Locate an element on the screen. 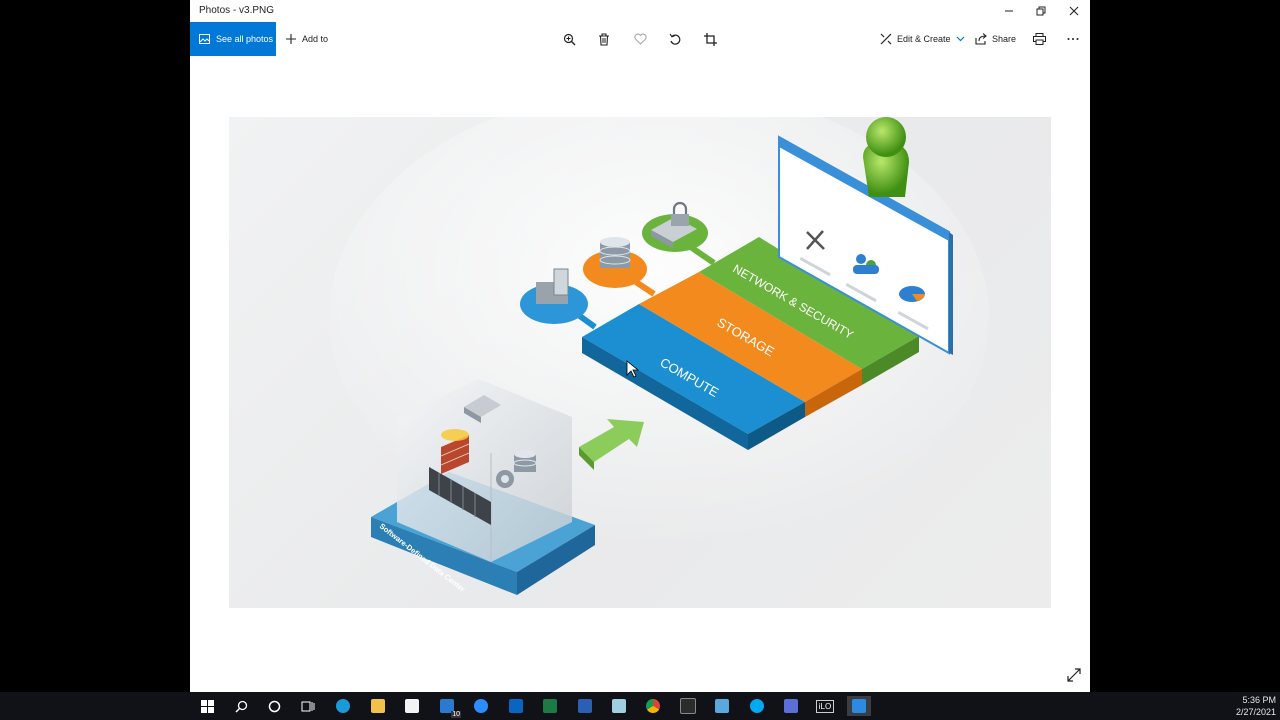 The width and height of the screenshot is (1280, 720). database-icon is located at coordinates (615, 252).